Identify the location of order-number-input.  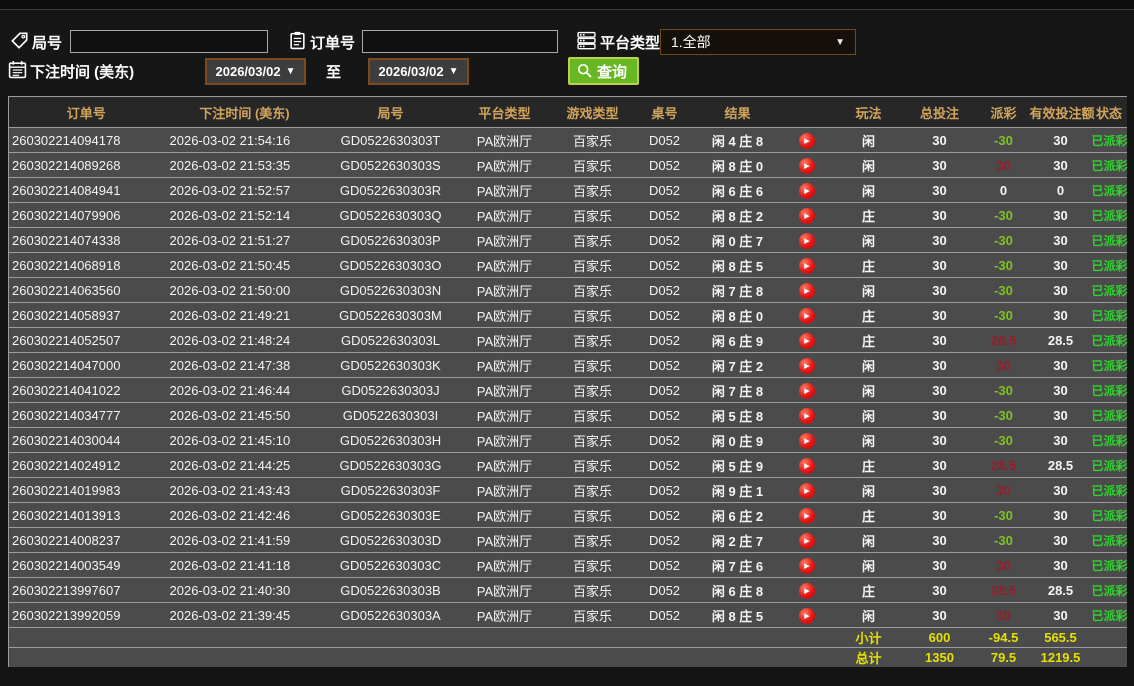
(460, 41).